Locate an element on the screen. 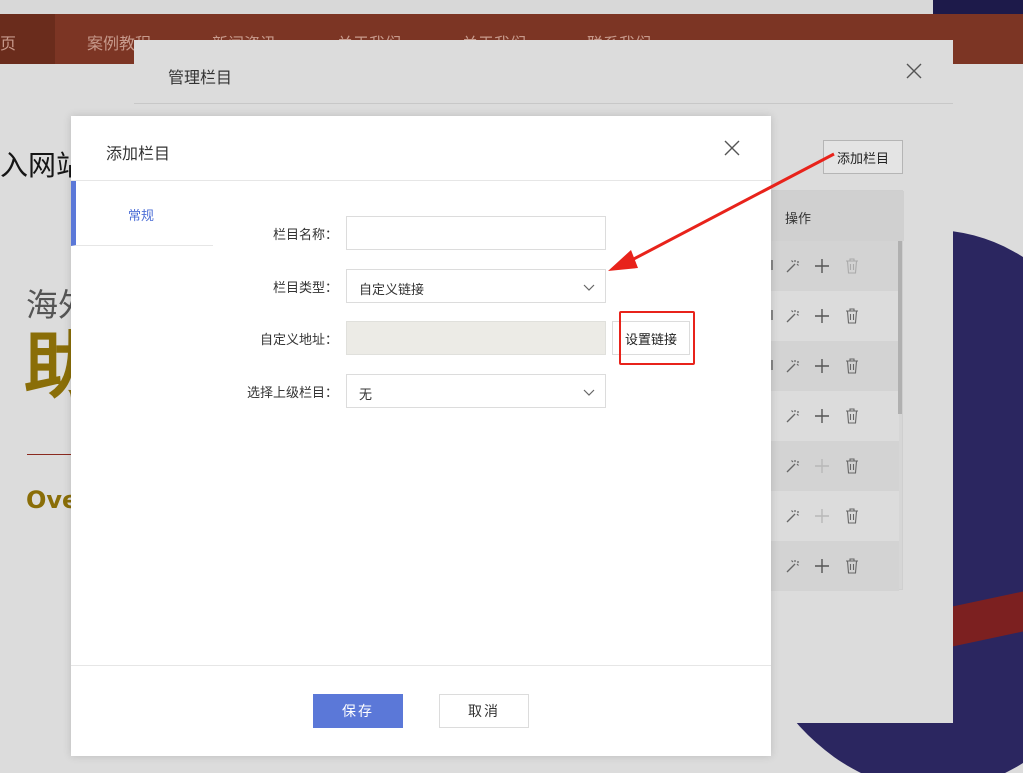 Image resolution: width=1023 pixels, height=773 pixels. columns-table: 操作 is located at coordinates (837, 390).